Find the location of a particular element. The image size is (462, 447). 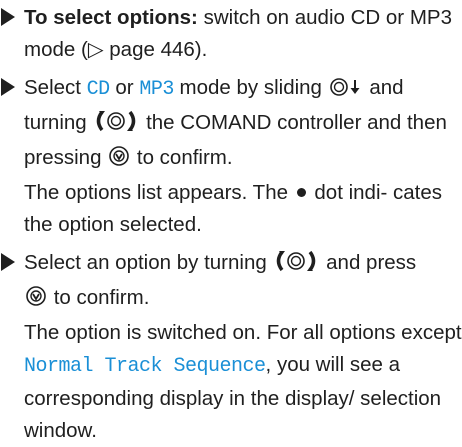

step-1-label: To select options: is located at coordinates (111, 17).